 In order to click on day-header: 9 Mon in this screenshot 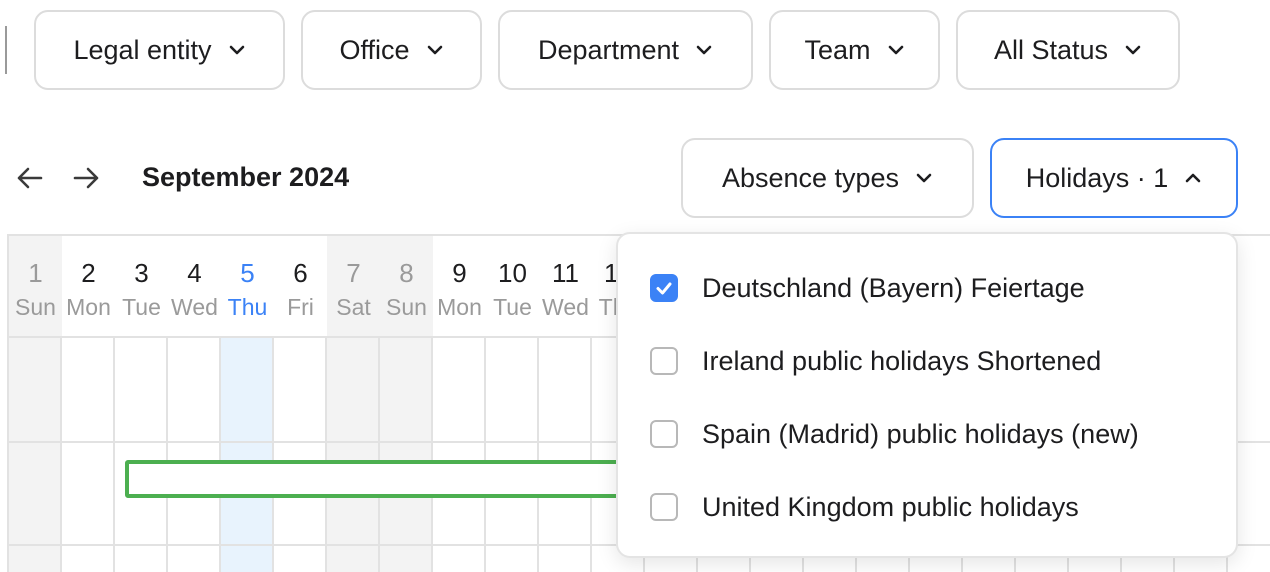, I will do `click(459, 287)`.